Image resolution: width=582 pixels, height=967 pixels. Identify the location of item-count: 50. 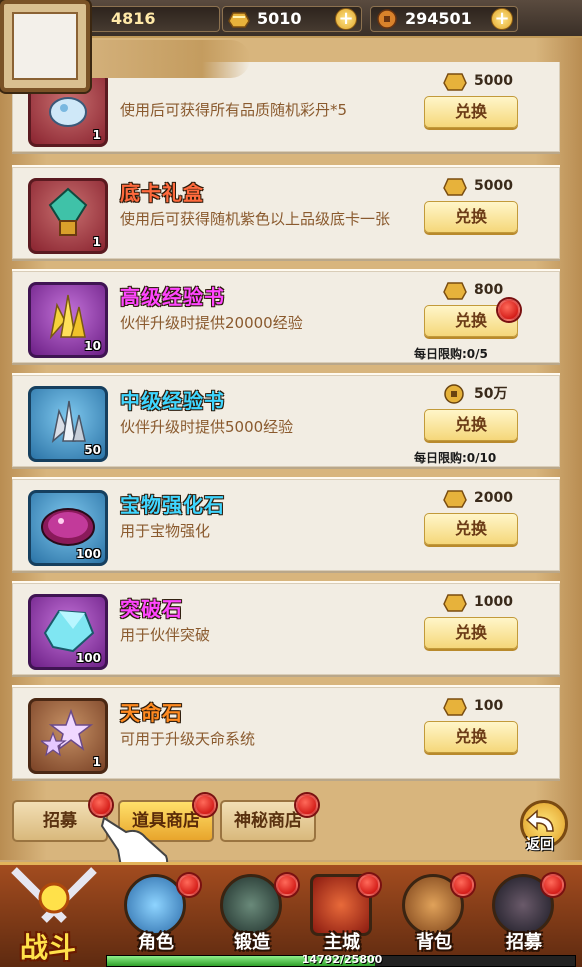
(92, 450).